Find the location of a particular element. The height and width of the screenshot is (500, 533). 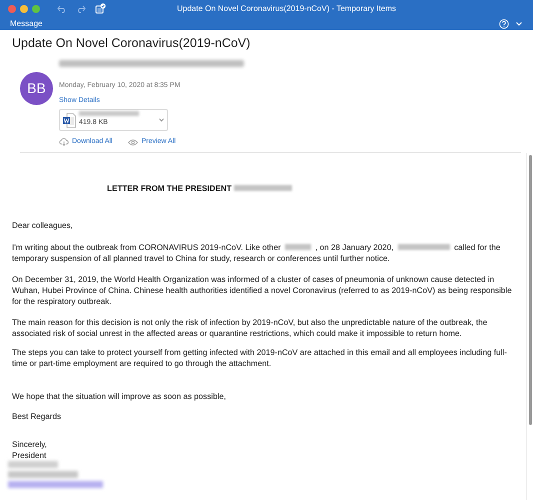

ribbon-tab: Message is located at coordinates (26, 23).